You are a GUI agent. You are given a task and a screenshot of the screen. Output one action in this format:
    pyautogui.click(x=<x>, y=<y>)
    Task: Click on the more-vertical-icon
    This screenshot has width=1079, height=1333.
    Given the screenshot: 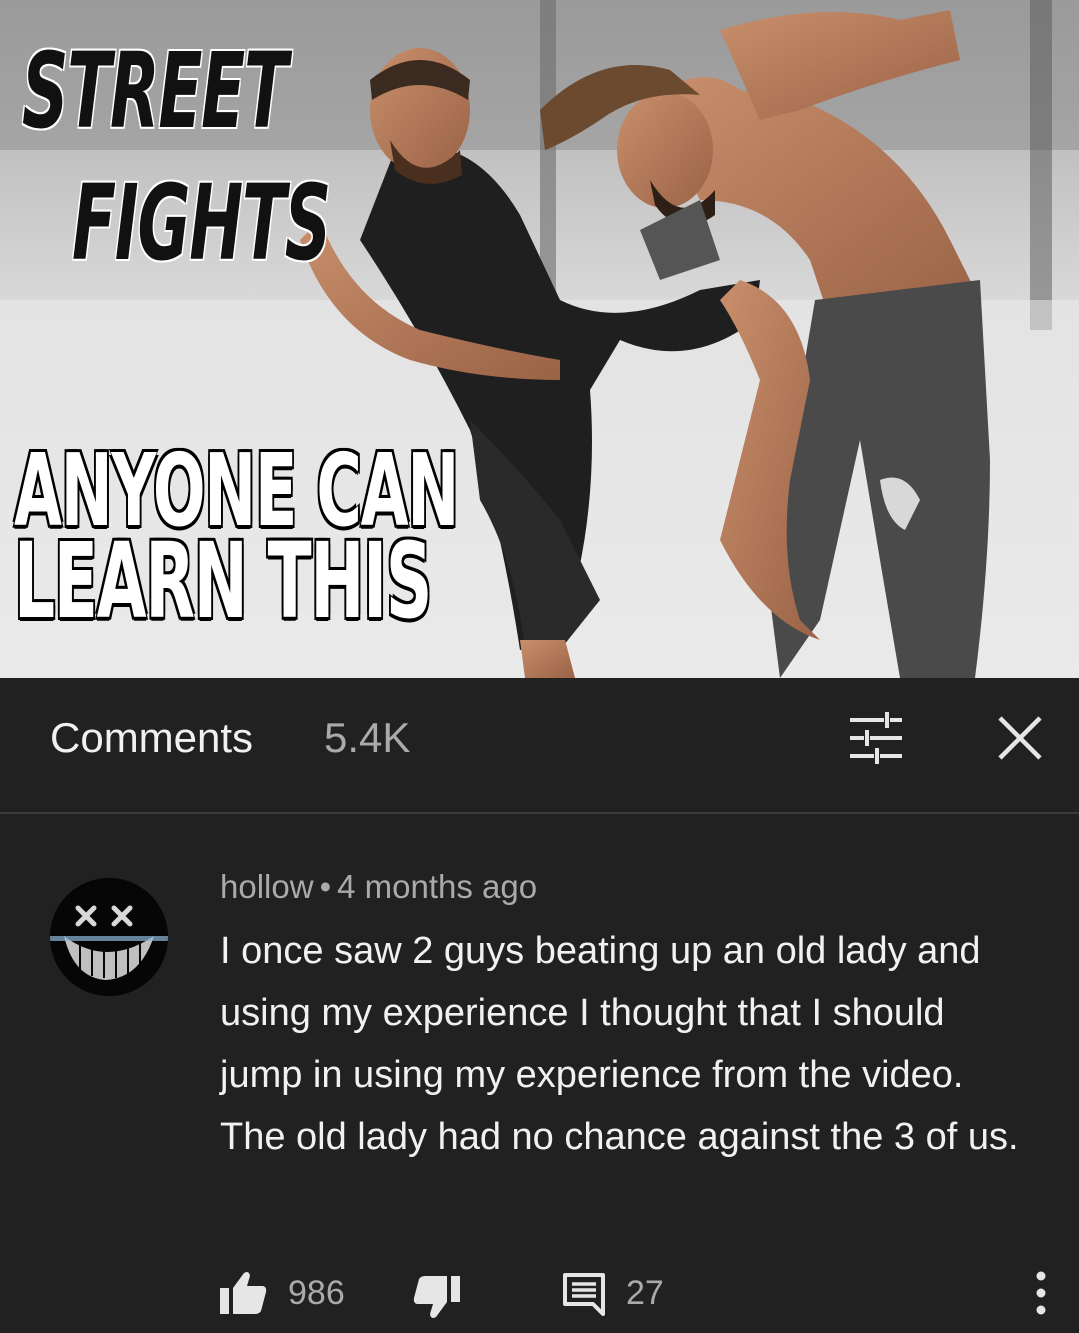 What is the action you would take?
    pyautogui.click(x=1041, y=1293)
    